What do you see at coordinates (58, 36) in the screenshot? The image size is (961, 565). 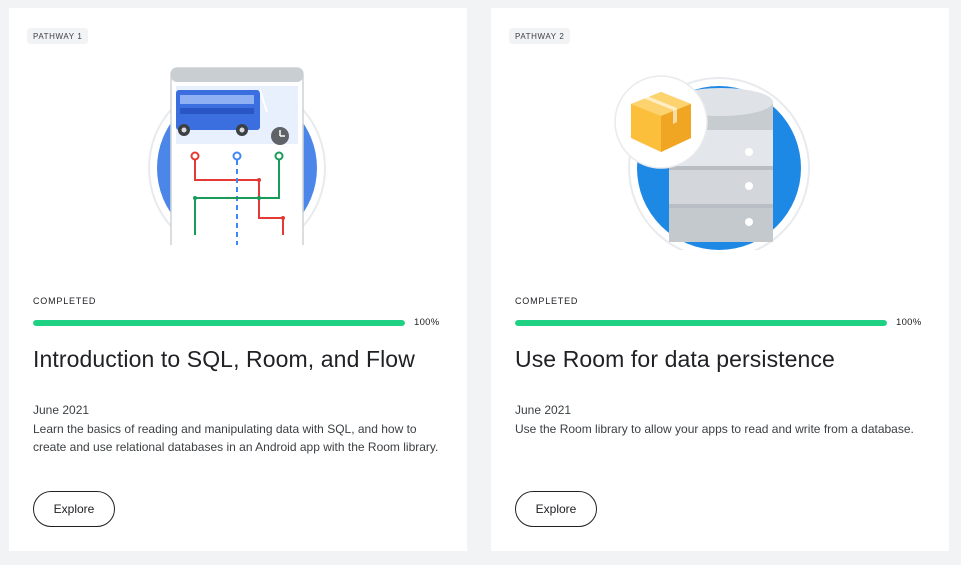 I see `pathway-badge: PATHWAY 1` at bounding box center [58, 36].